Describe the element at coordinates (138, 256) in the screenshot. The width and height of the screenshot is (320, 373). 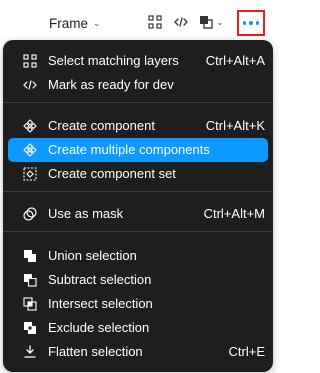
I see `menu-item-union-selection: Union selection` at that location.